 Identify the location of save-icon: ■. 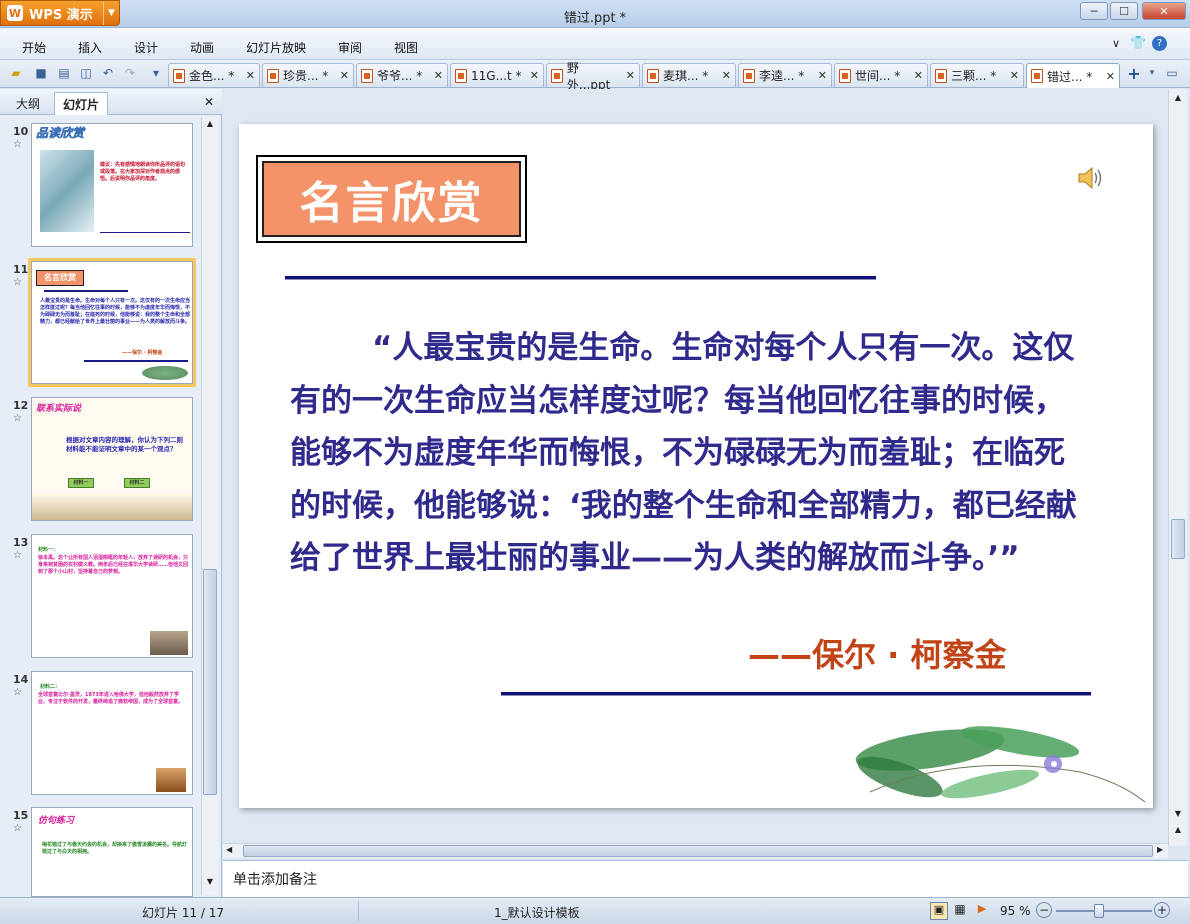
(41, 73).